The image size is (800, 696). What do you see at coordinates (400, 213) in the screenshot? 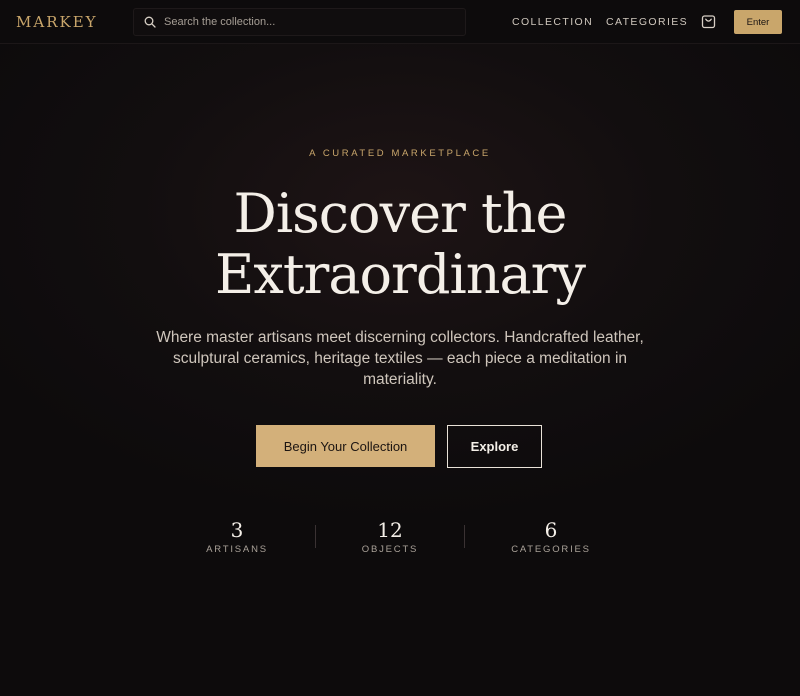
I see `hero-headline-line1: Discover the` at bounding box center [400, 213].